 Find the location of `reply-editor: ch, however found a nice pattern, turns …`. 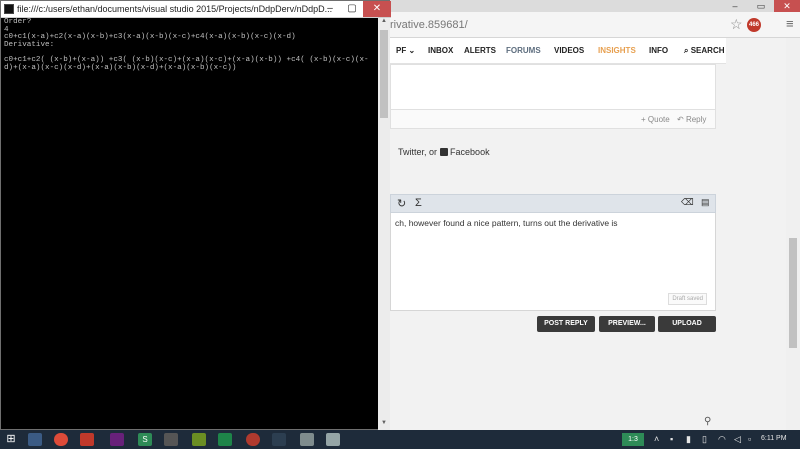

reply-editor: ch, however found a nice pattern, turns … is located at coordinates (553, 262).